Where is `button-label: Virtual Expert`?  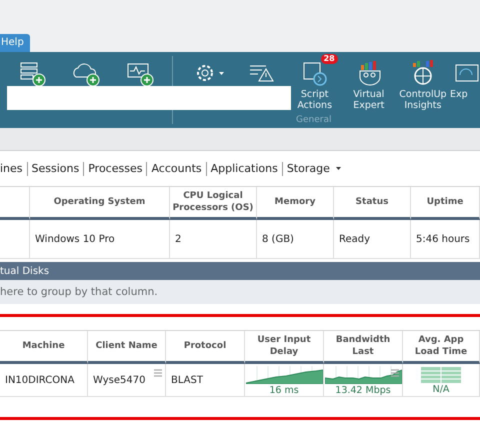 button-label: Virtual Expert is located at coordinates (369, 100).